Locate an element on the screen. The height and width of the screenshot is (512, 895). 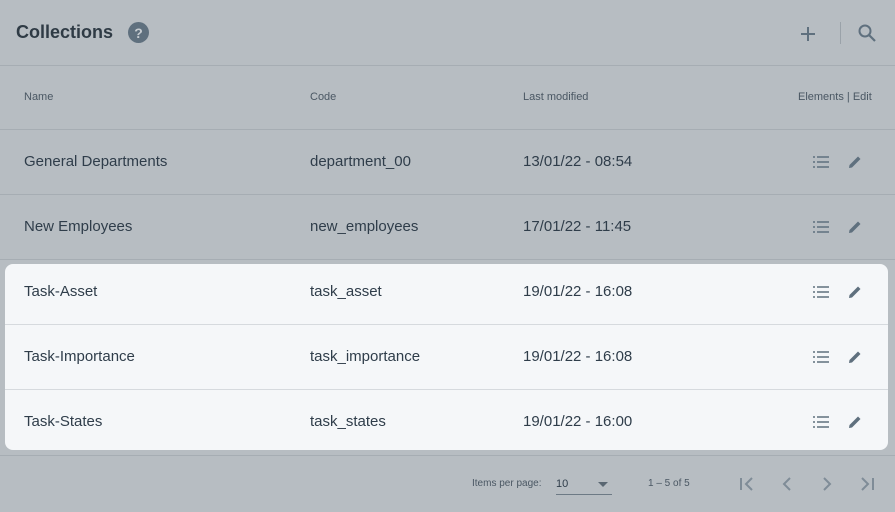
next-page-icon is located at coordinates (827, 484).